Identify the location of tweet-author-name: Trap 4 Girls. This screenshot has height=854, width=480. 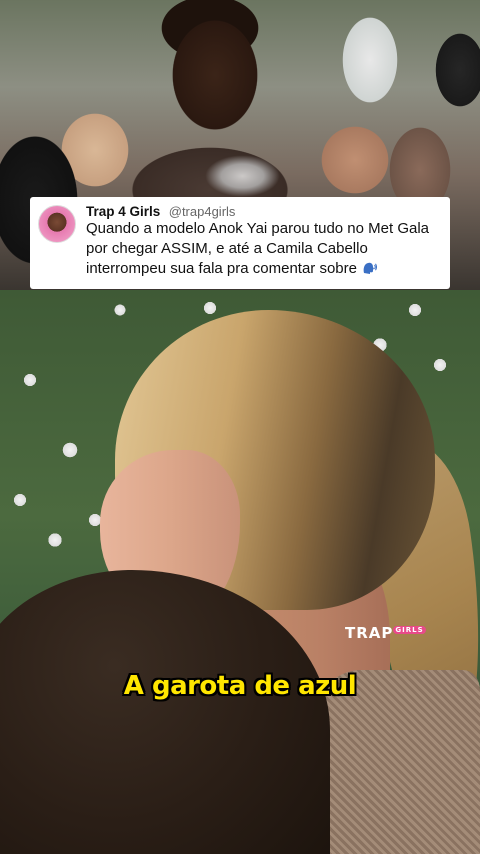
(123, 211).